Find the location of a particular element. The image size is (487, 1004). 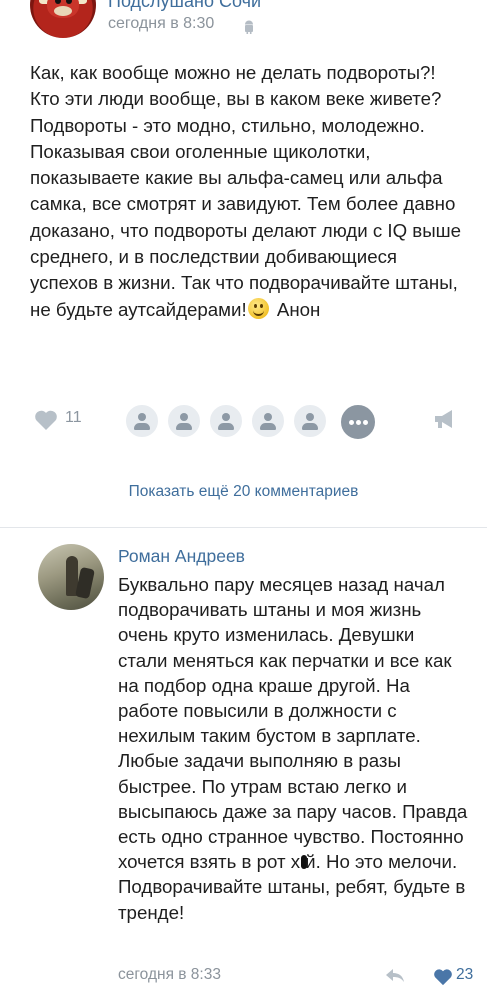

show-more-comments-link: Показать ещё 20 комментариев is located at coordinates (243, 492).